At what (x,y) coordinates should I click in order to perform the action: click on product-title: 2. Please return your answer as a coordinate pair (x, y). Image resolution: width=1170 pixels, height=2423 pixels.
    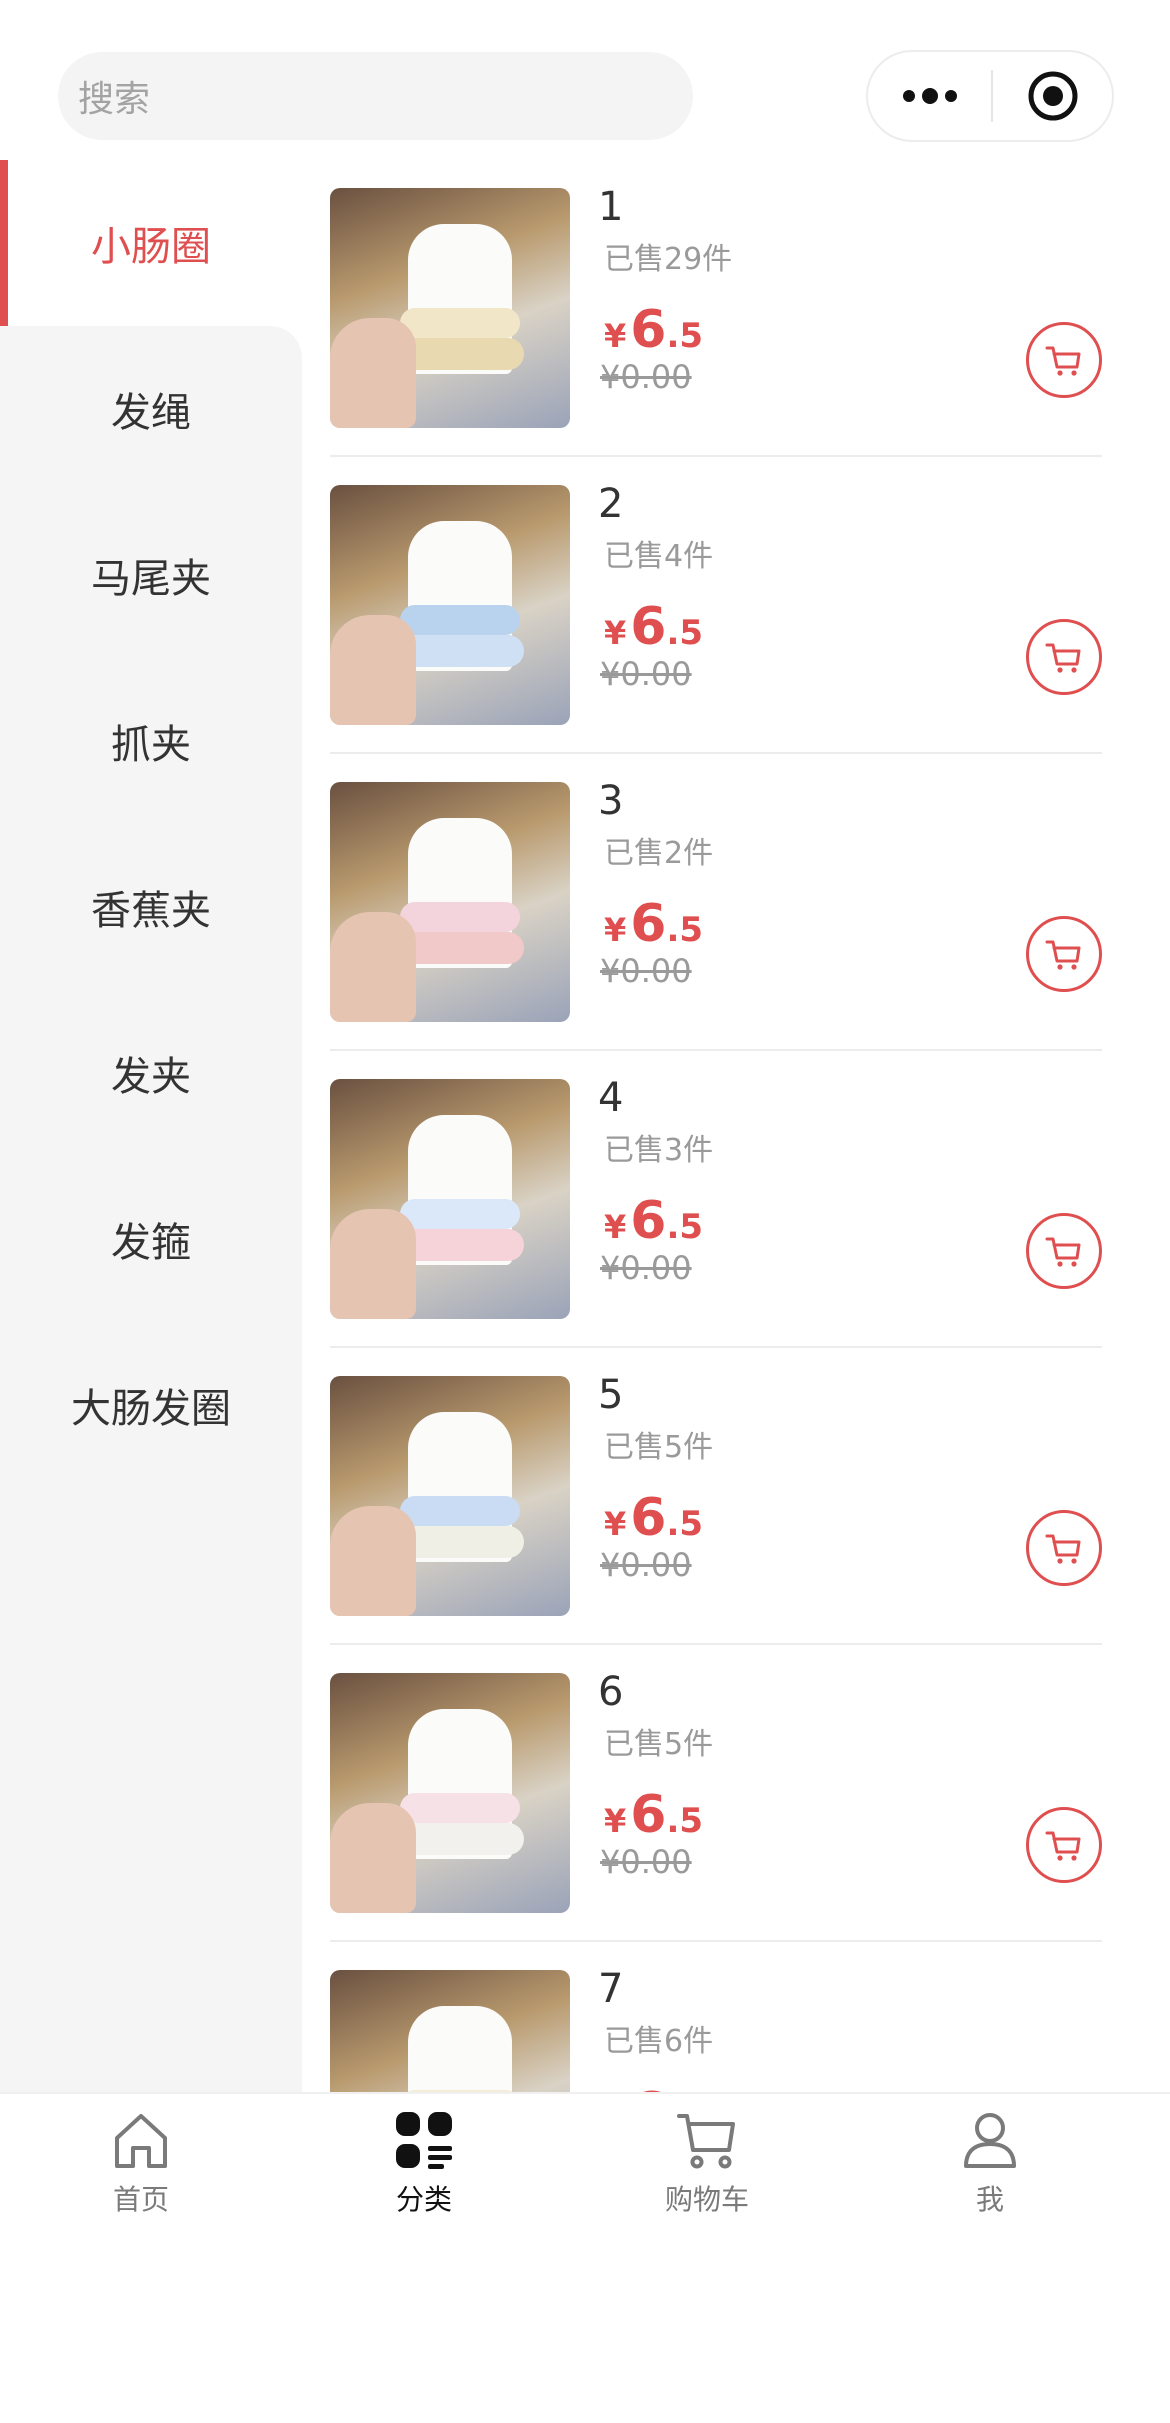
    Looking at the image, I should click on (611, 504).